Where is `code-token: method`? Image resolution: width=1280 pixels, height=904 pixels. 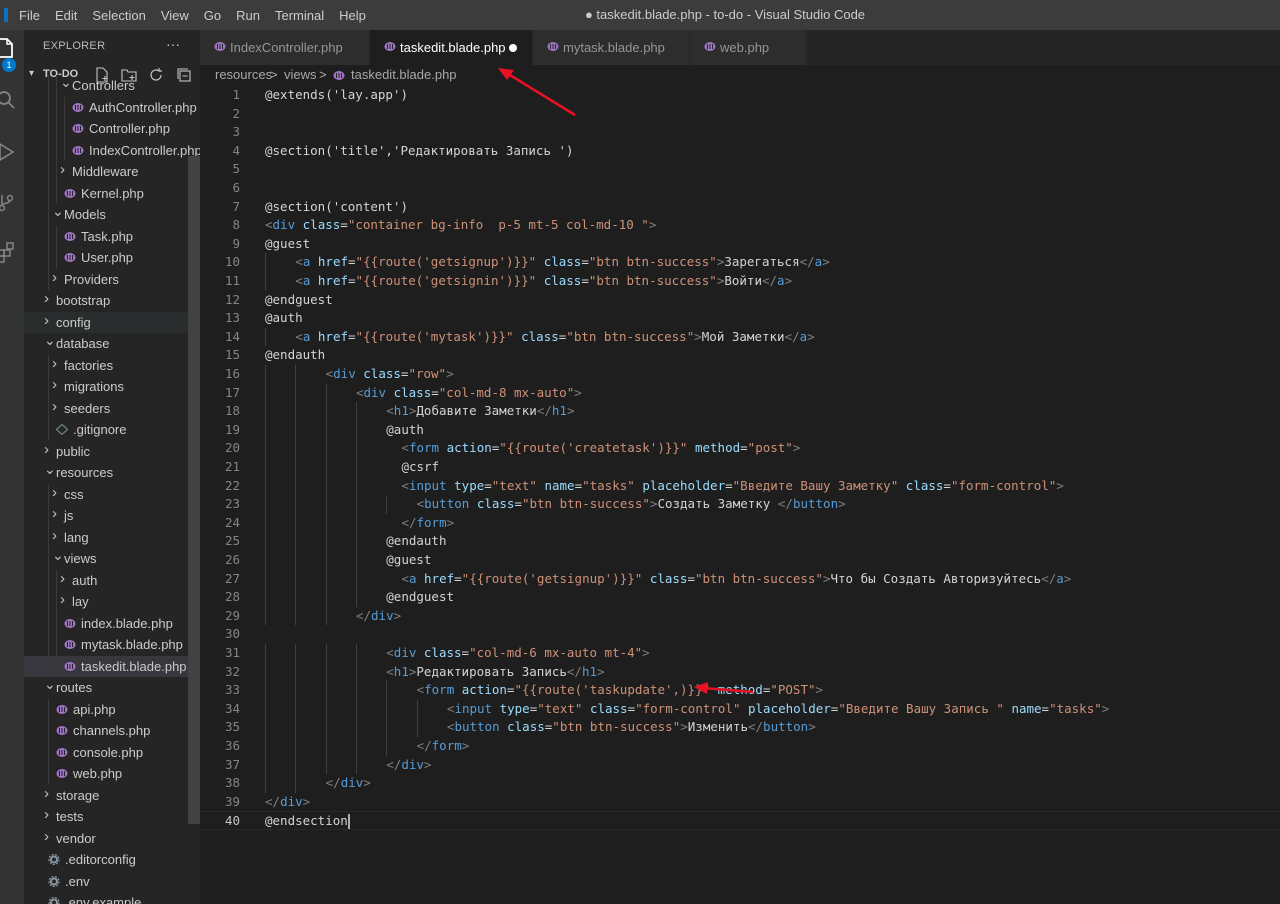 code-token: method is located at coordinates (717, 448).